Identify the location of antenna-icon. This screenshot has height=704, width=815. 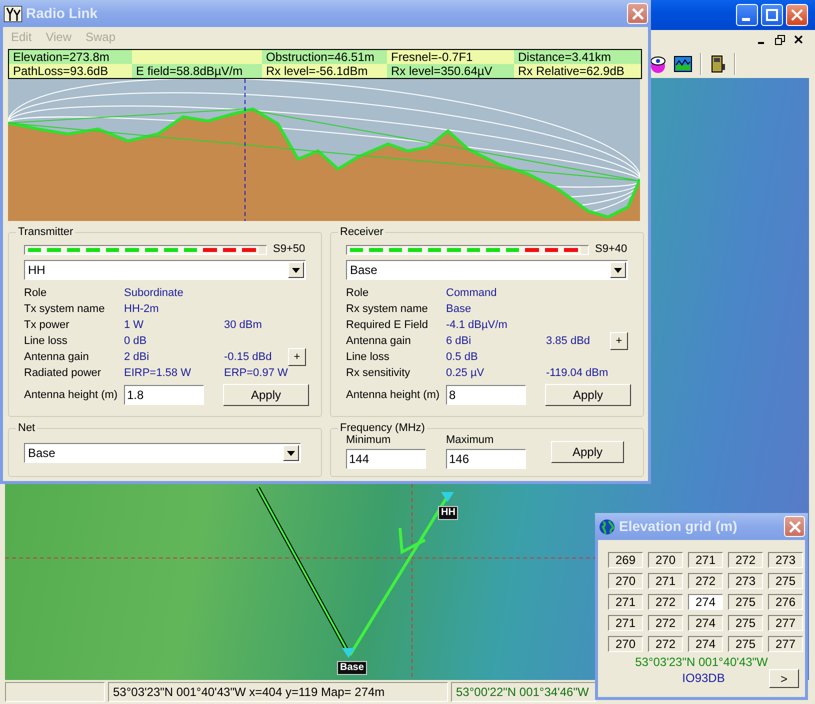
(13, 14).